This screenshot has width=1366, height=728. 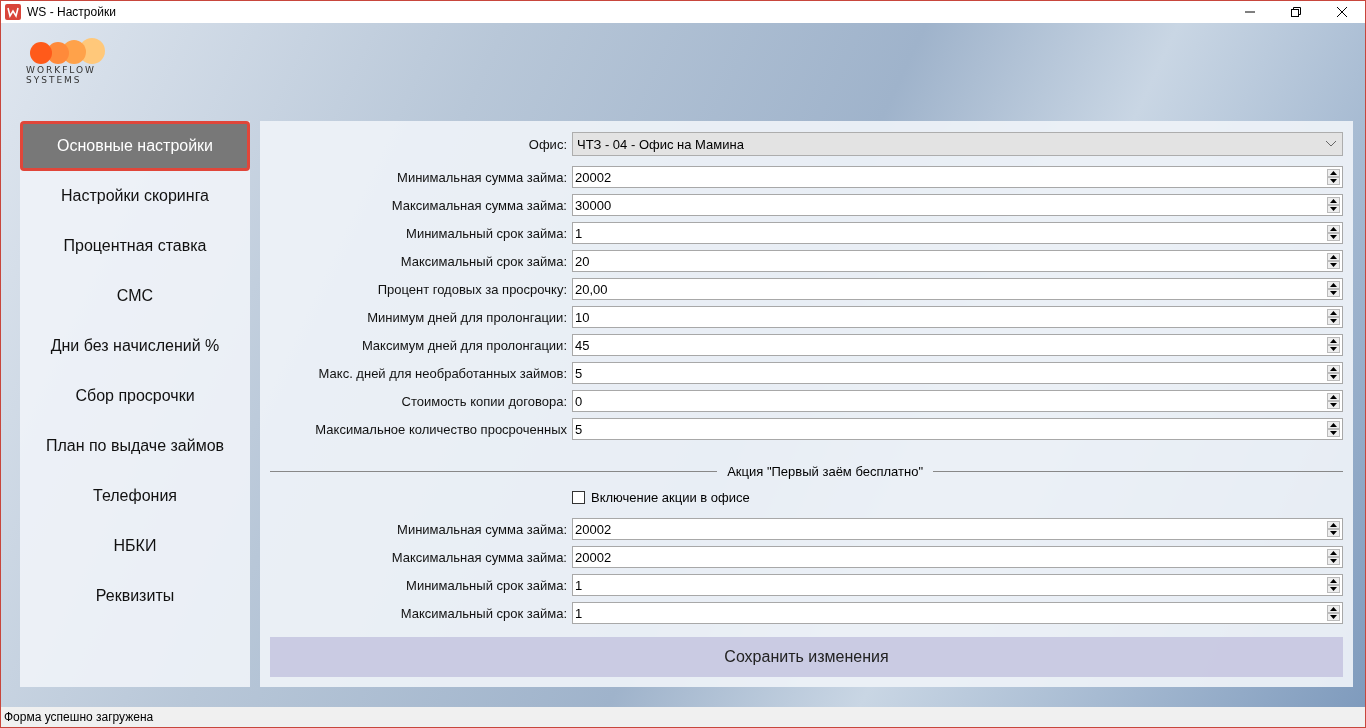 What do you see at coordinates (957, 144) in the screenshot?
I see `office-dropdown: ЧТЗ - 04 - Офис на Мамина` at bounding box center [957, 144].